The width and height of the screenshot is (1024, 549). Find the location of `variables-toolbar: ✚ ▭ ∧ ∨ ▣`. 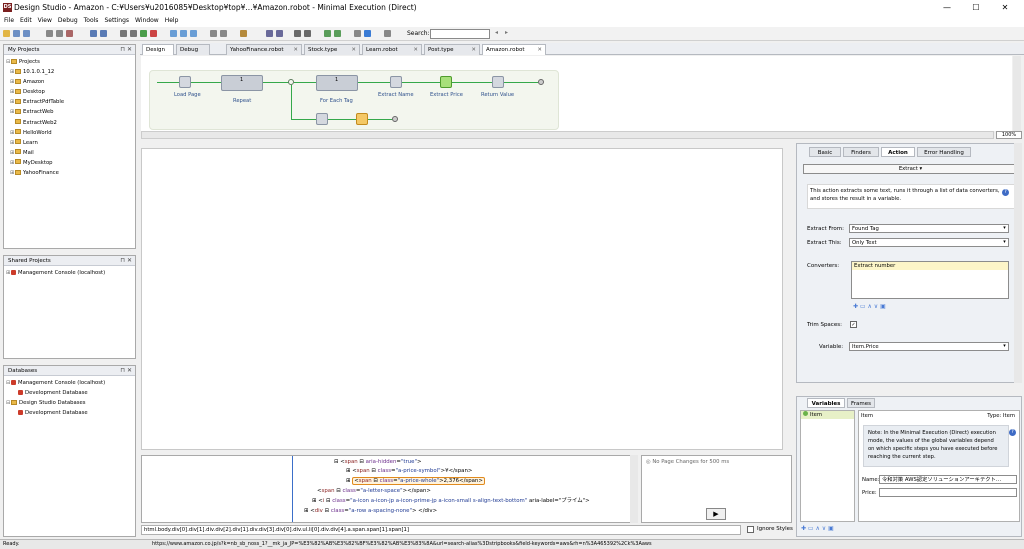

variables-toolbar: ✚ ▭ ∧ ∨ ▣ is located at coordinates (817, 528).